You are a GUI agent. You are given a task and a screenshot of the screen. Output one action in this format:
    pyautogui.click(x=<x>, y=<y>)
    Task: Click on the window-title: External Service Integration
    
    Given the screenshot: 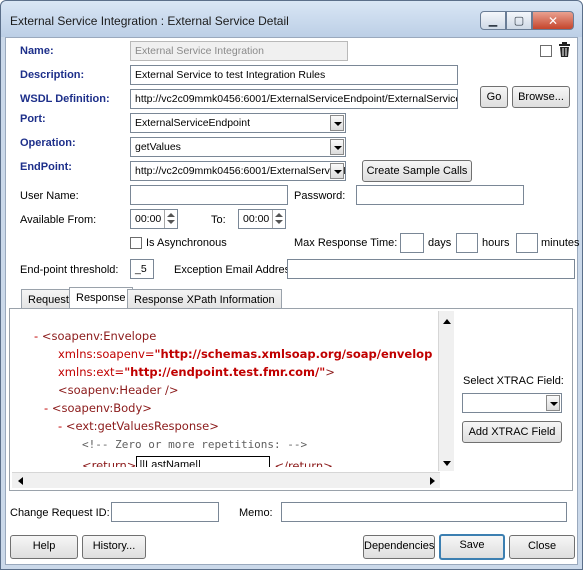 What is the action you would take?
    pyautogui.click(x=149, y=21)
    